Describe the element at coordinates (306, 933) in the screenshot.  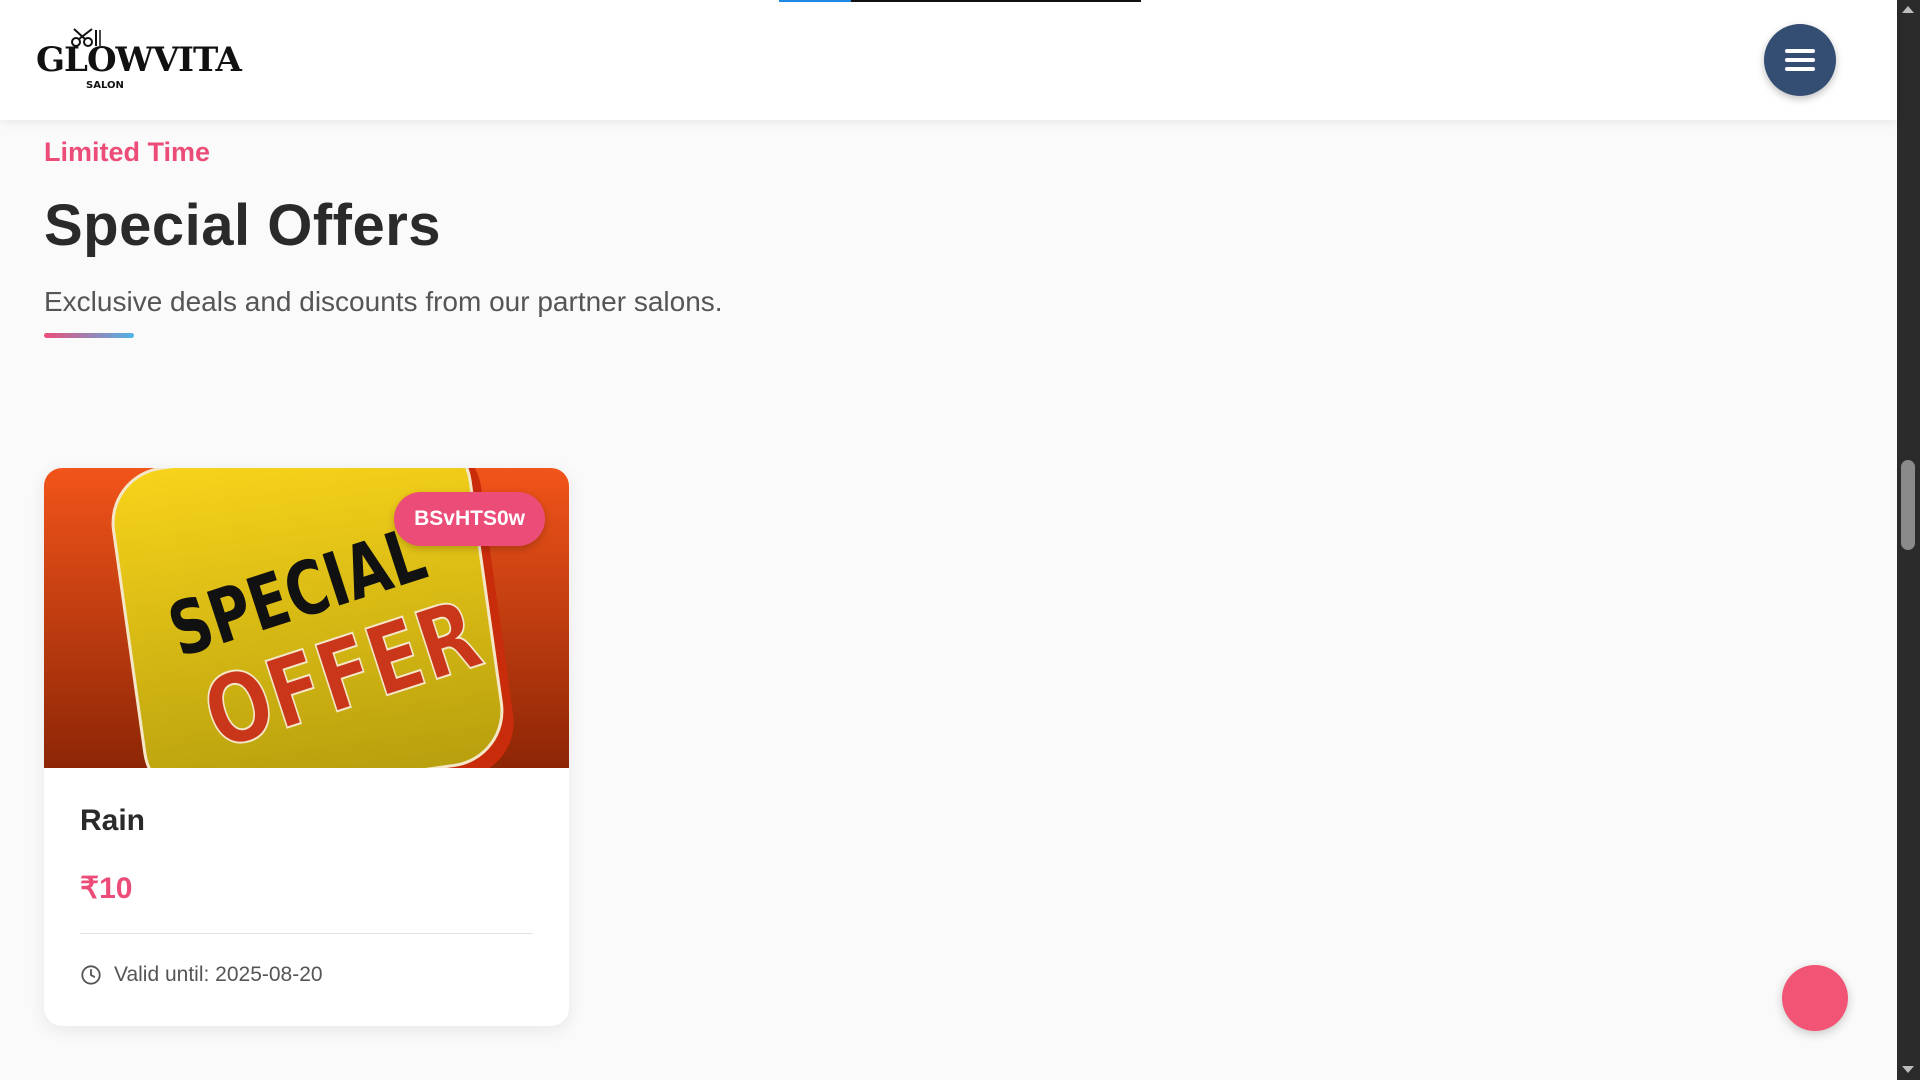
I see `card-divider` at that location.